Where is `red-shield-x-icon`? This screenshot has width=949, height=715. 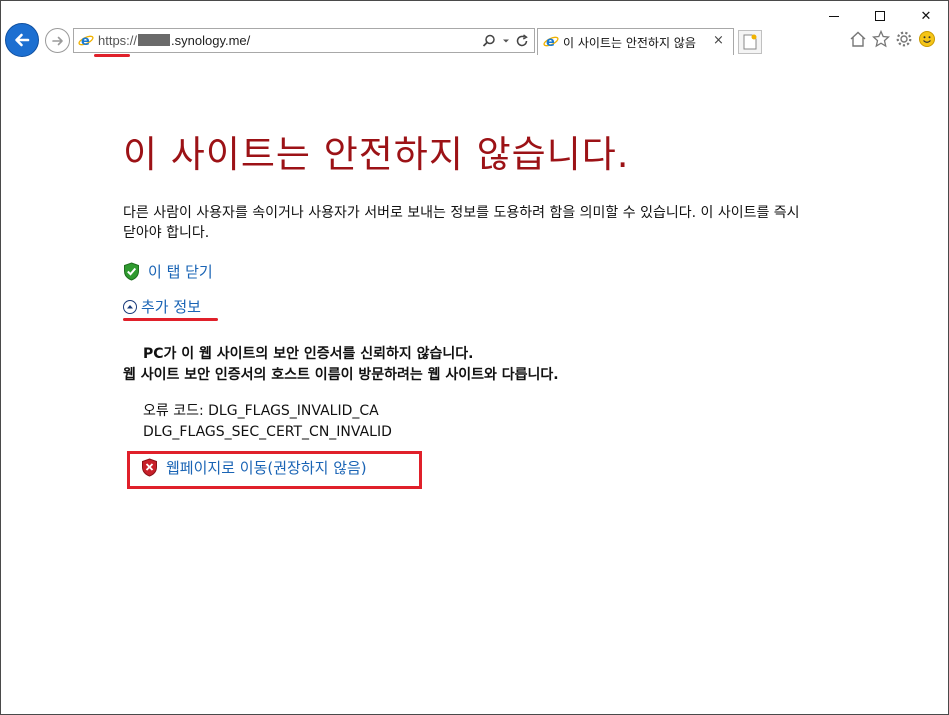 red-shield-x-icon is located at coordinates (149, 467).